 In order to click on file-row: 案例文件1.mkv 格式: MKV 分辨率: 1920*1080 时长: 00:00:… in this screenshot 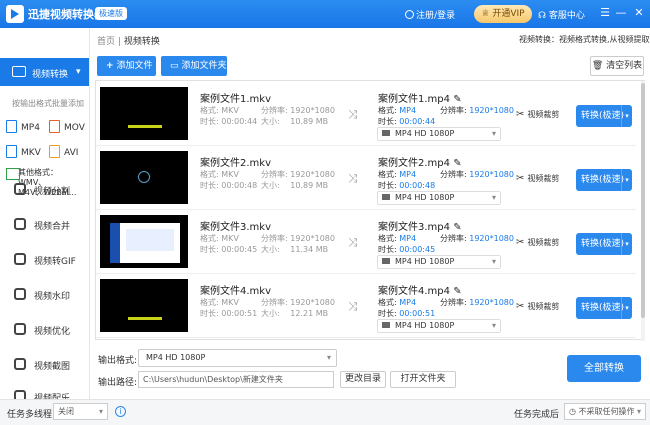, I will do `click(366, 114)`.